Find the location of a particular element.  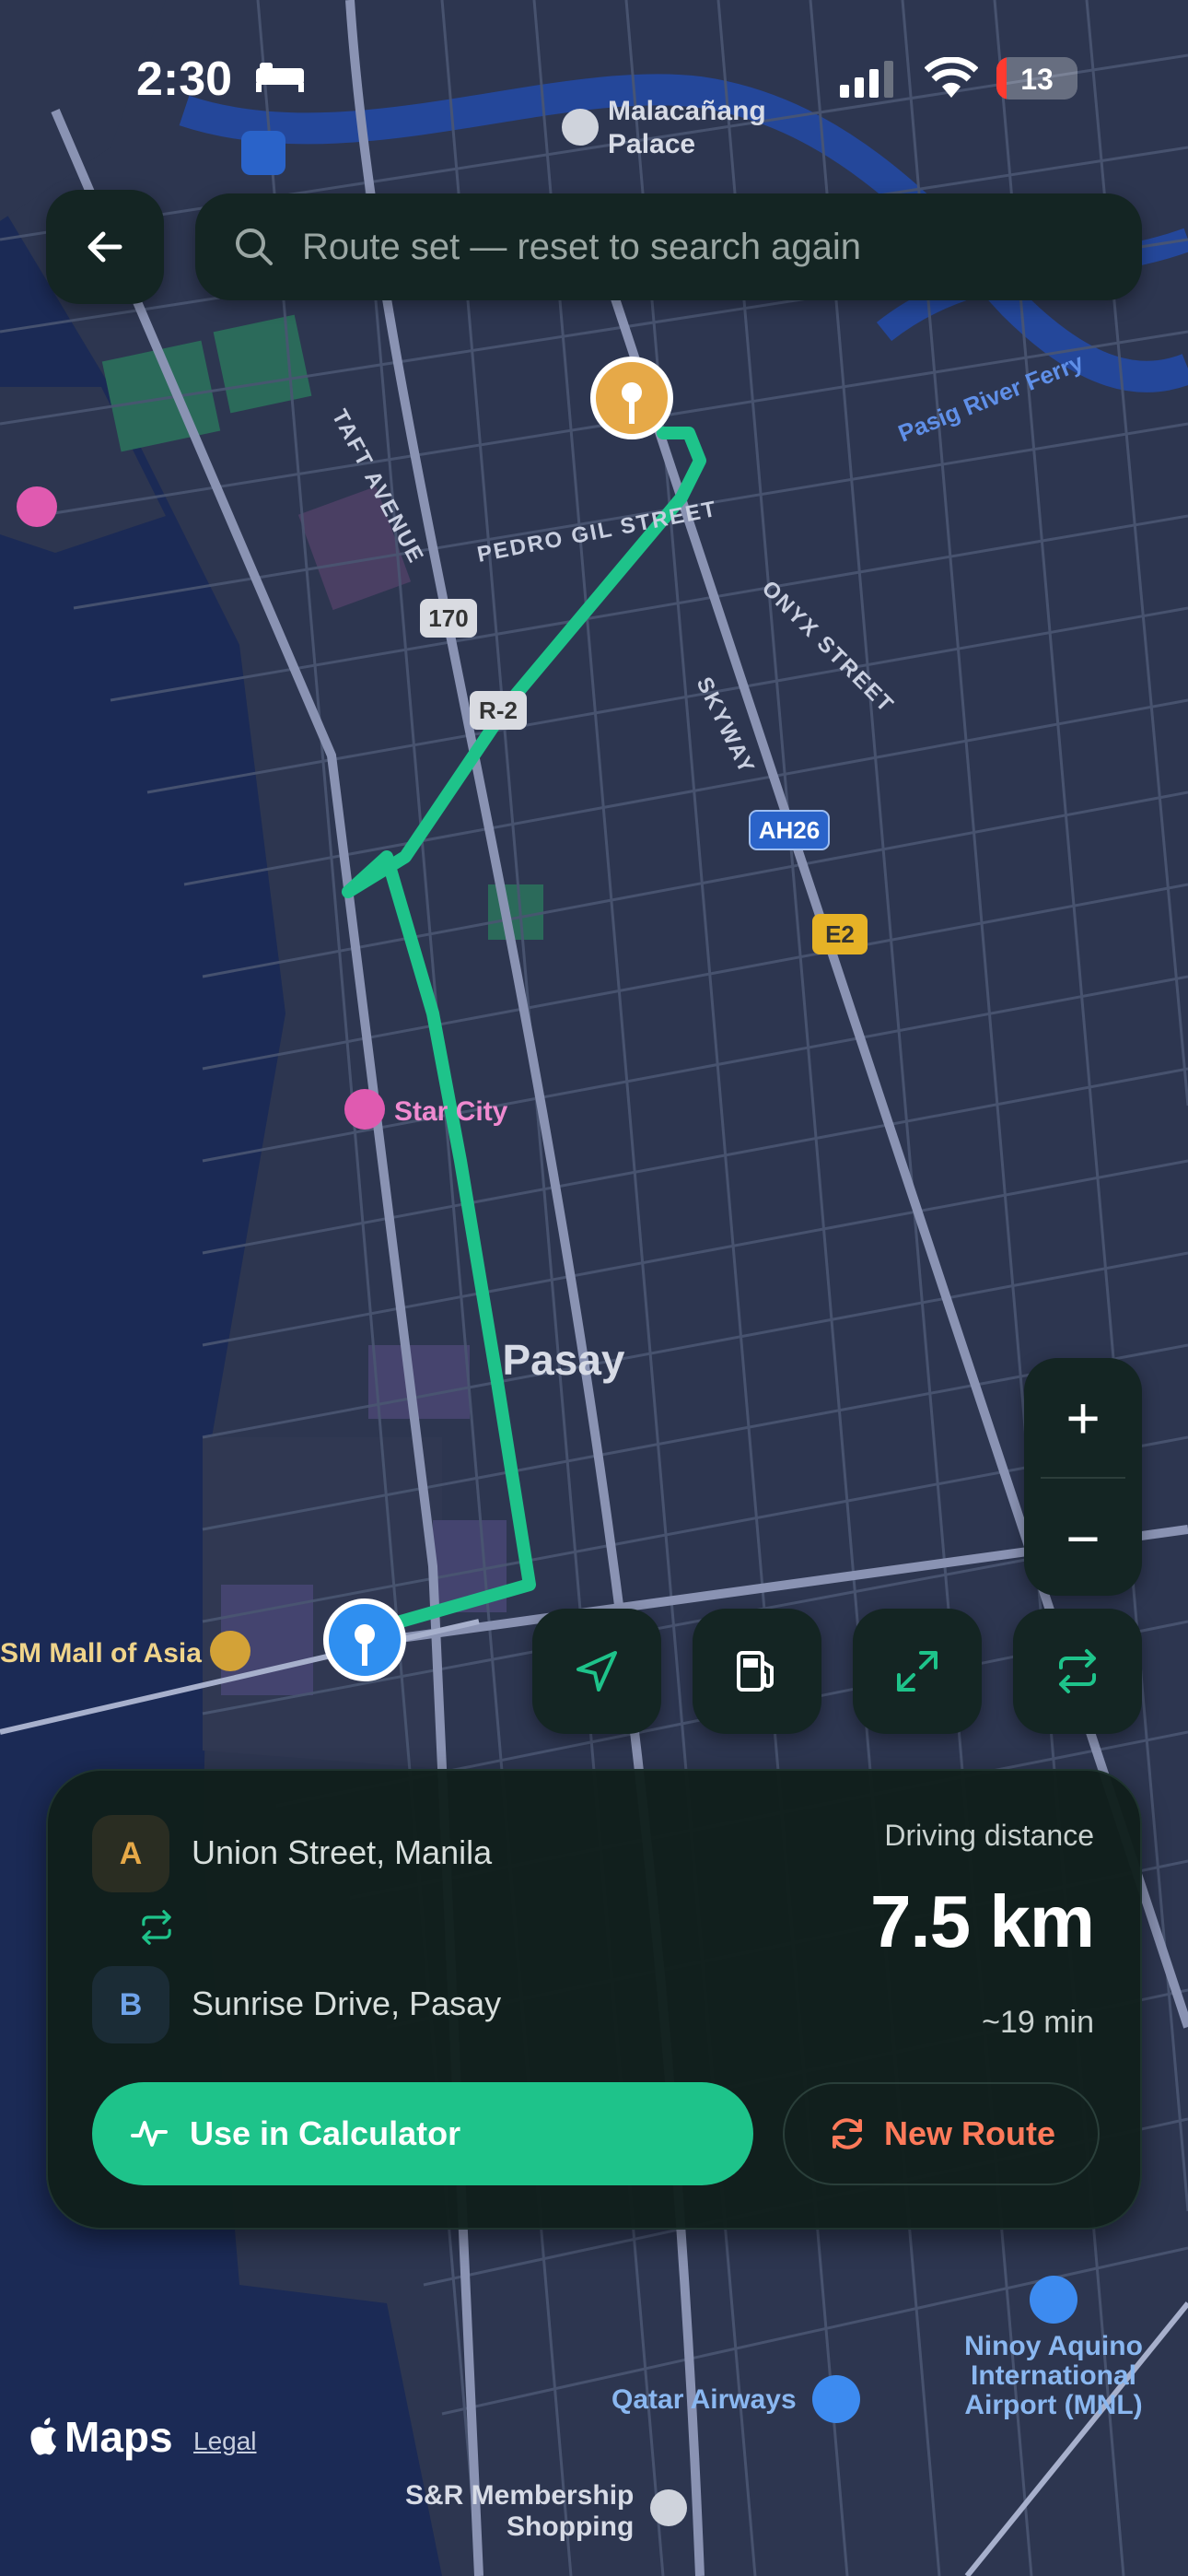

battery-level: 13 is located at coordinates (1037, 79).